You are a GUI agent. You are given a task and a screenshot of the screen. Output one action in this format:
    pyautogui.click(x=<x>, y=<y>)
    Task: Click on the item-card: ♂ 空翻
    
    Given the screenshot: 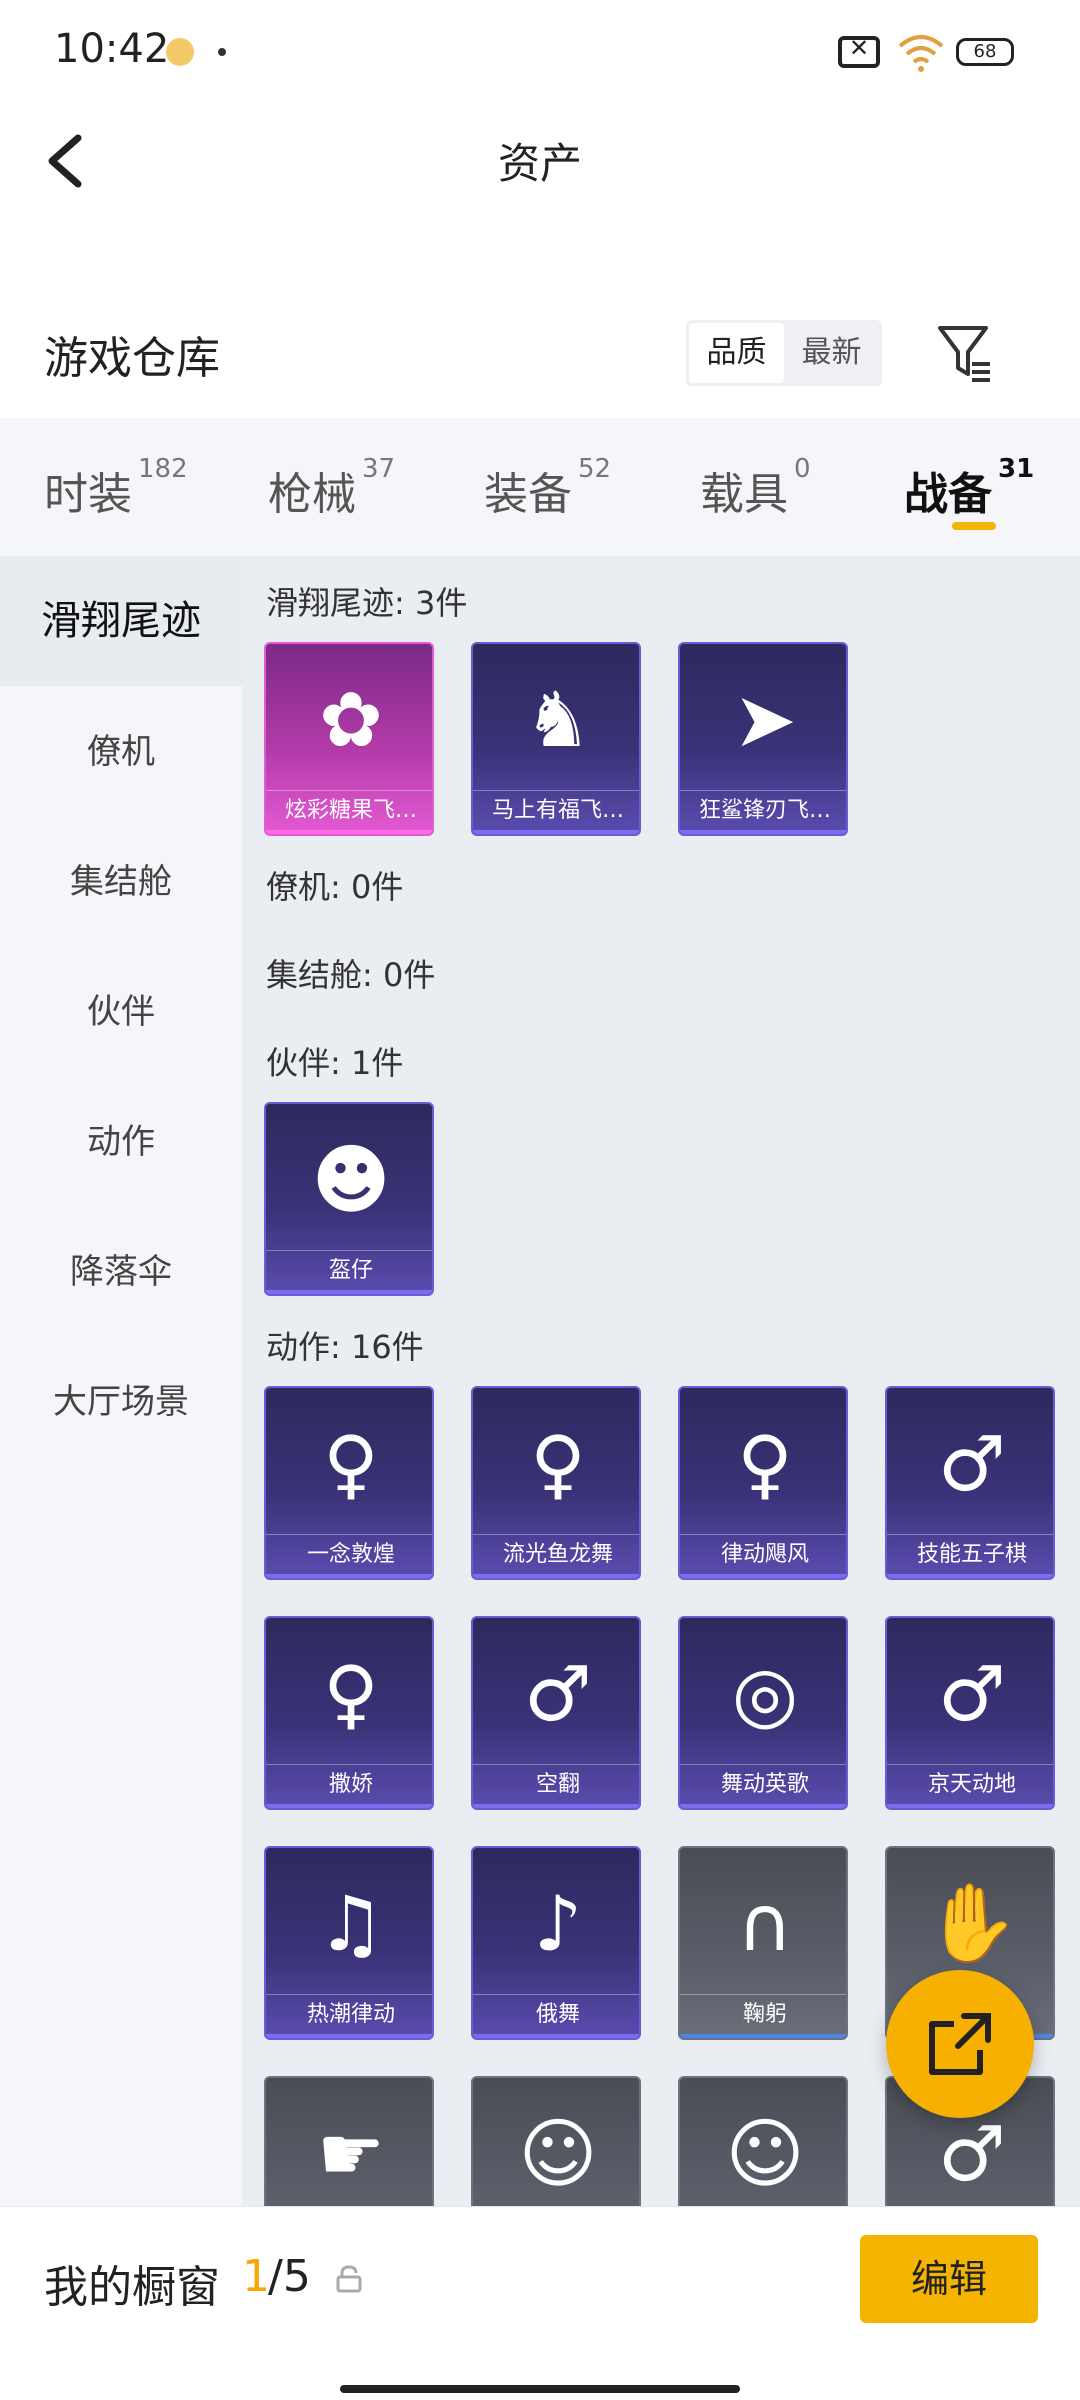 What is the action you would take?
    pyautogui.click(x=556, y=1713)
    